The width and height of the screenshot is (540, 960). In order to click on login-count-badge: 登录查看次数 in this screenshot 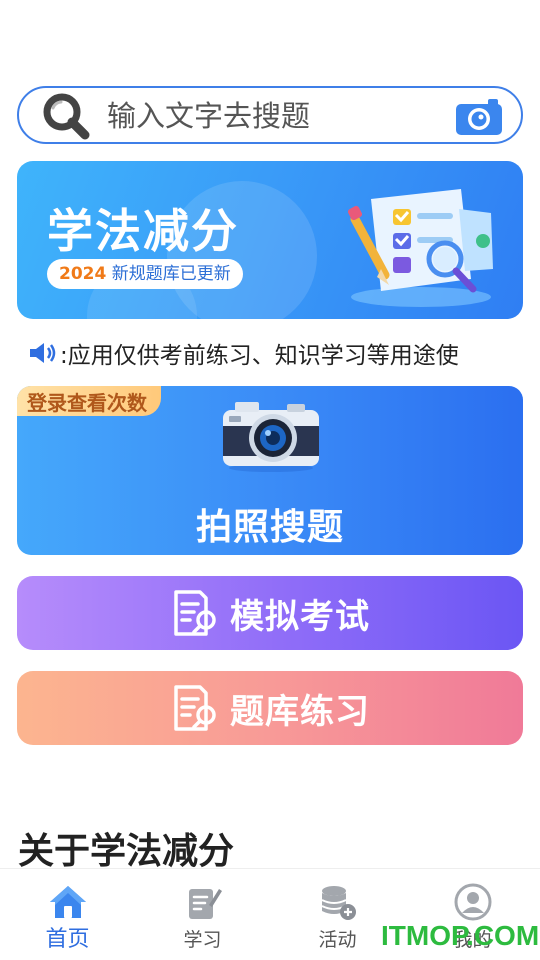, I will do `click(89, 401)`.